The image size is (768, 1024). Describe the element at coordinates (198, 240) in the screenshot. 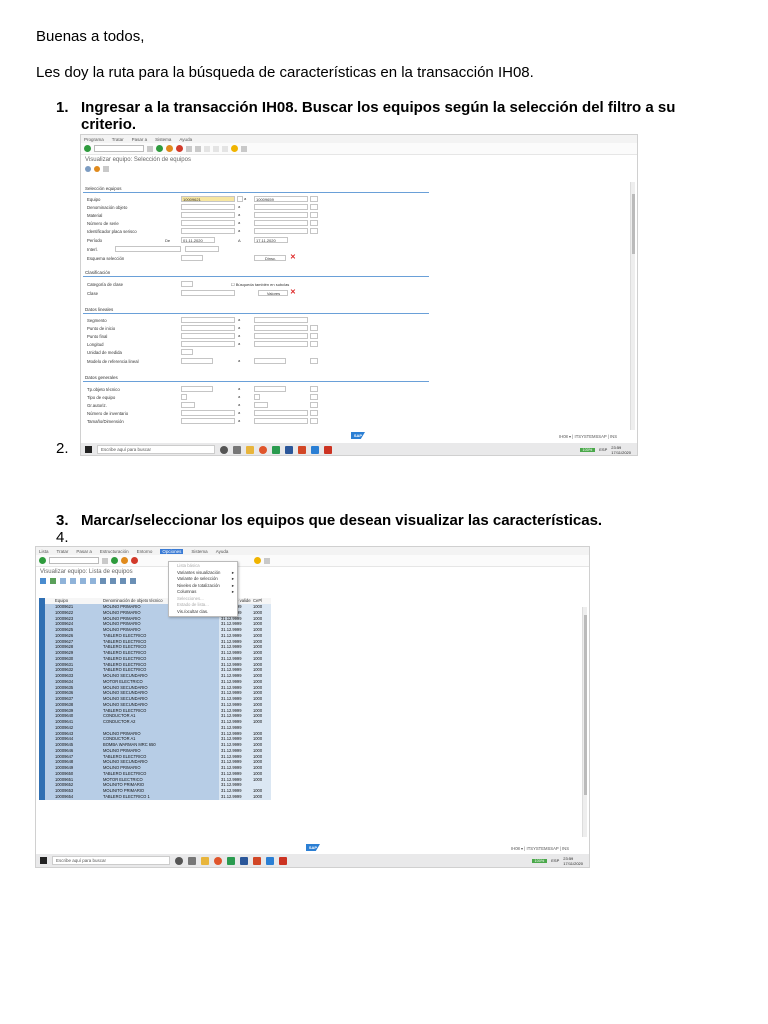

I see `periodo-from-input: 01.11.2020` at that location.